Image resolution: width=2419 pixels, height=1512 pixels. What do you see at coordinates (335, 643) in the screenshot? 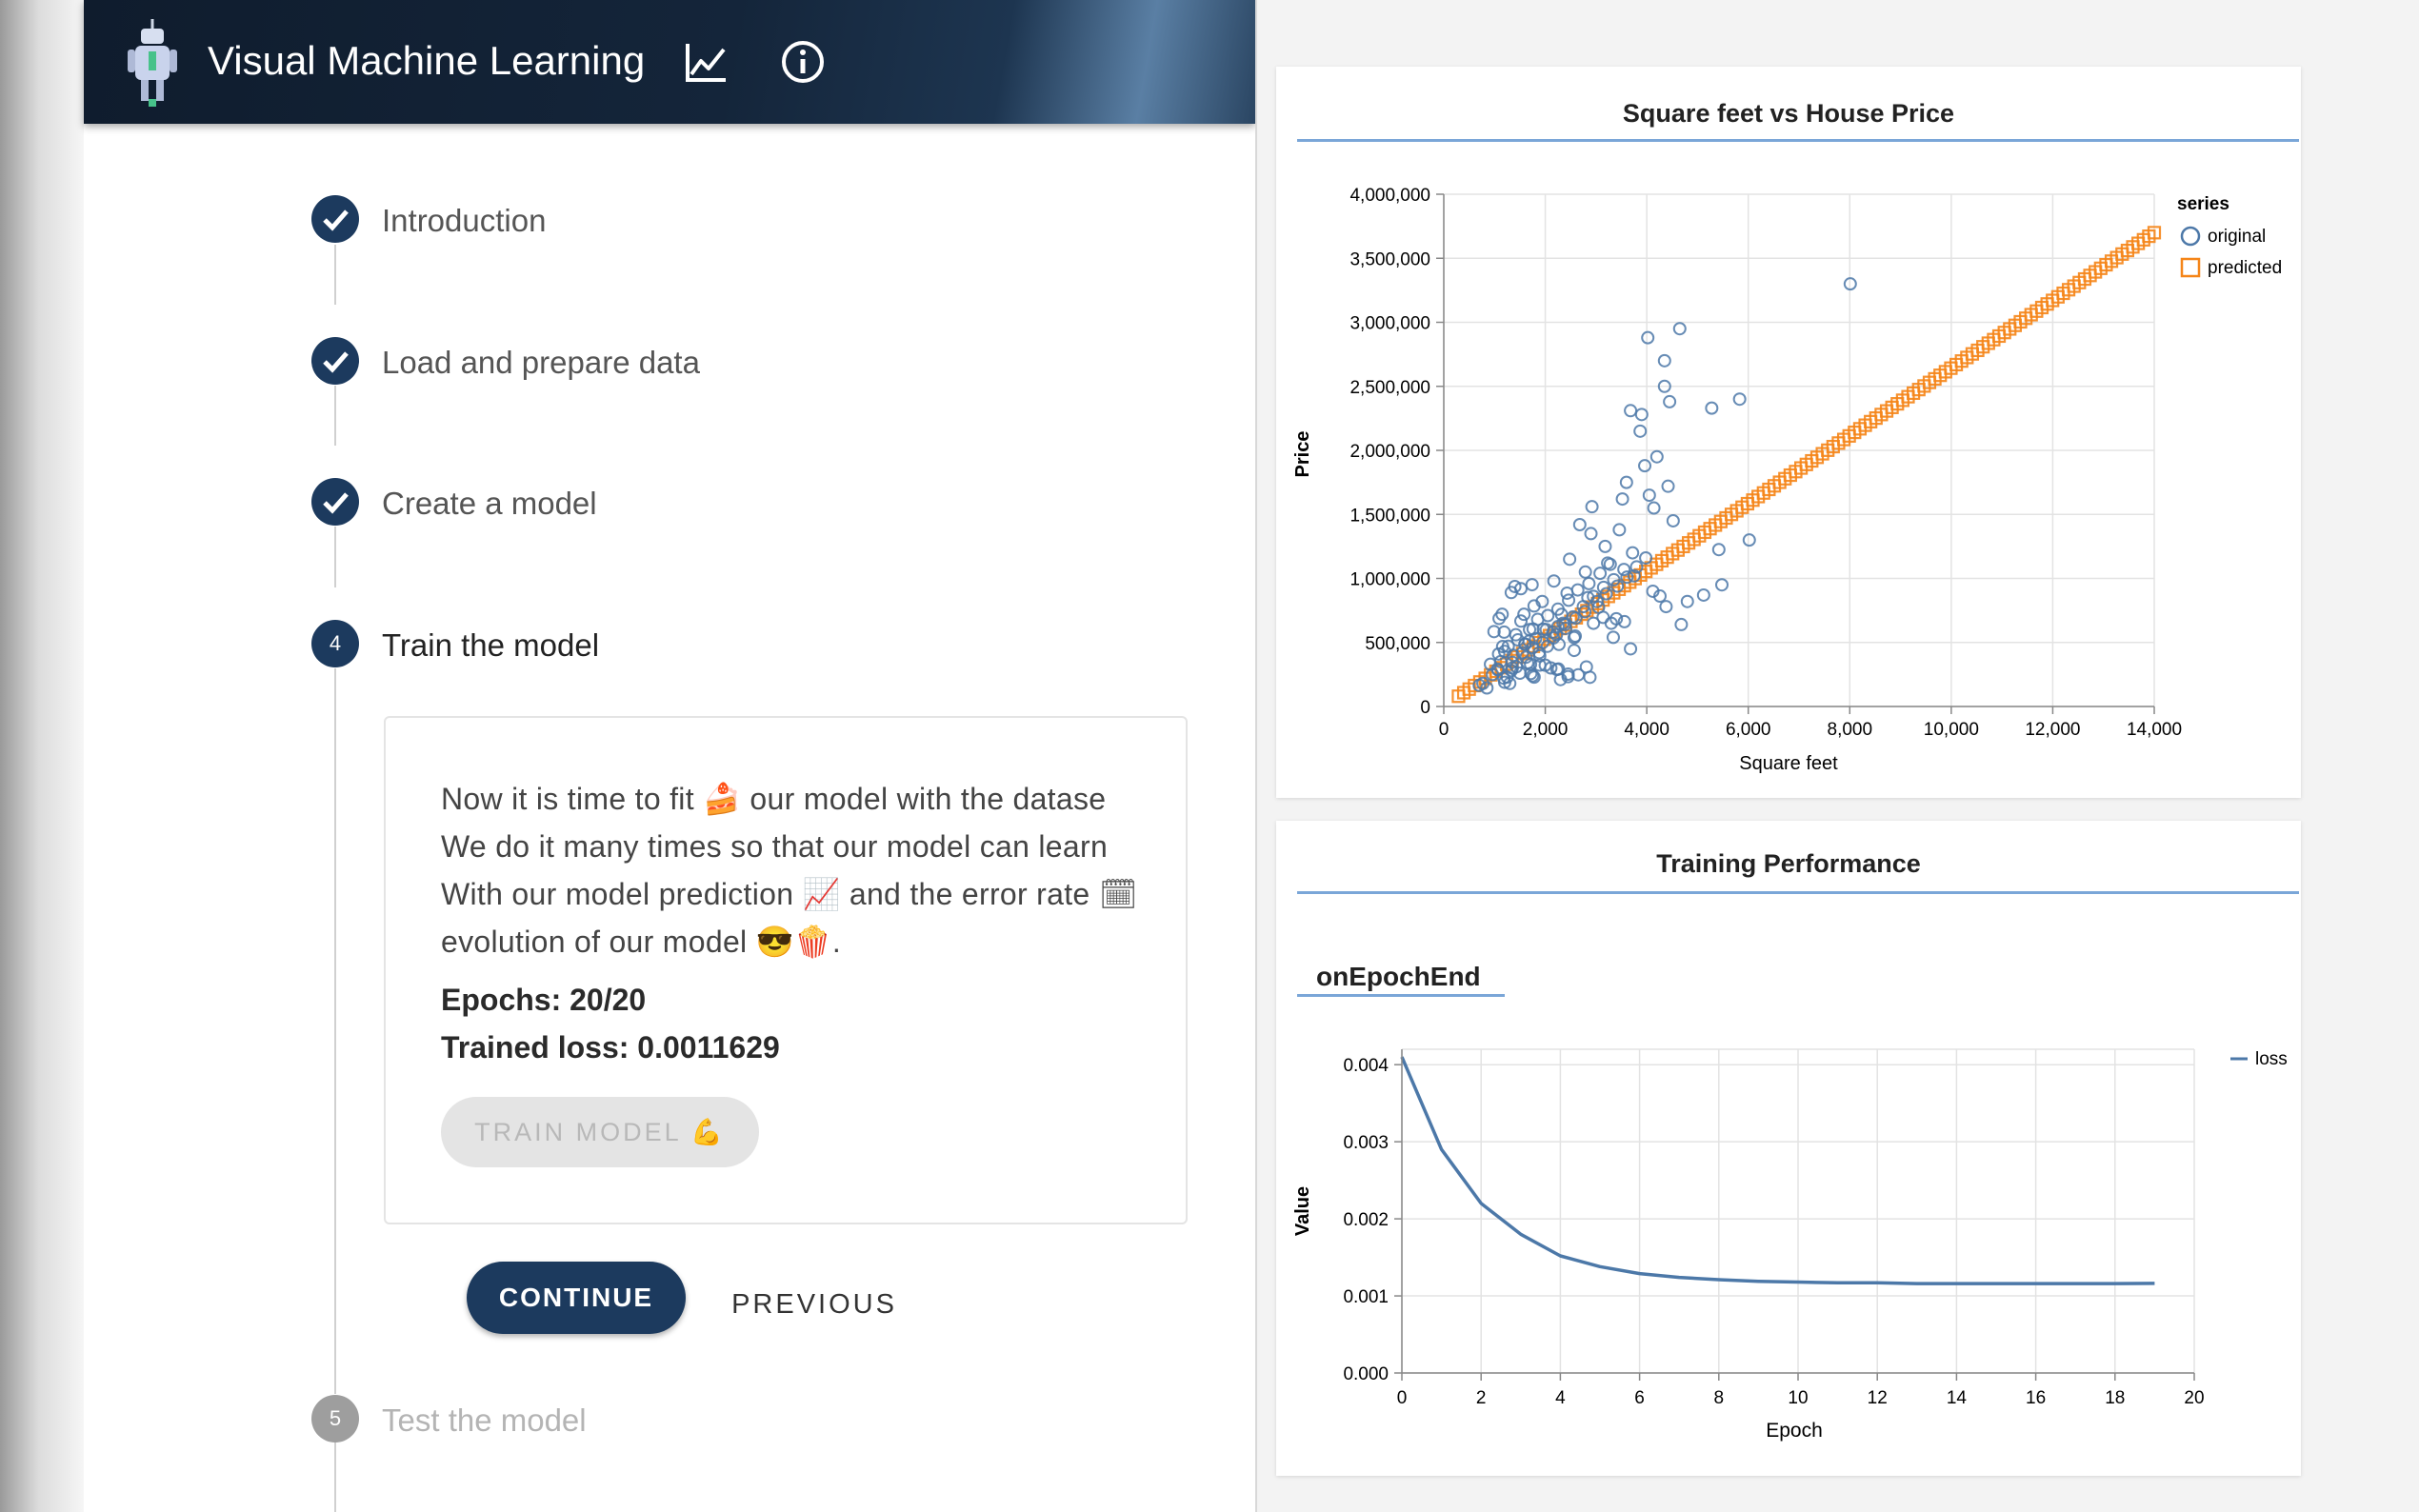
I see `step-number: 4` at bounding box center [335, 643].